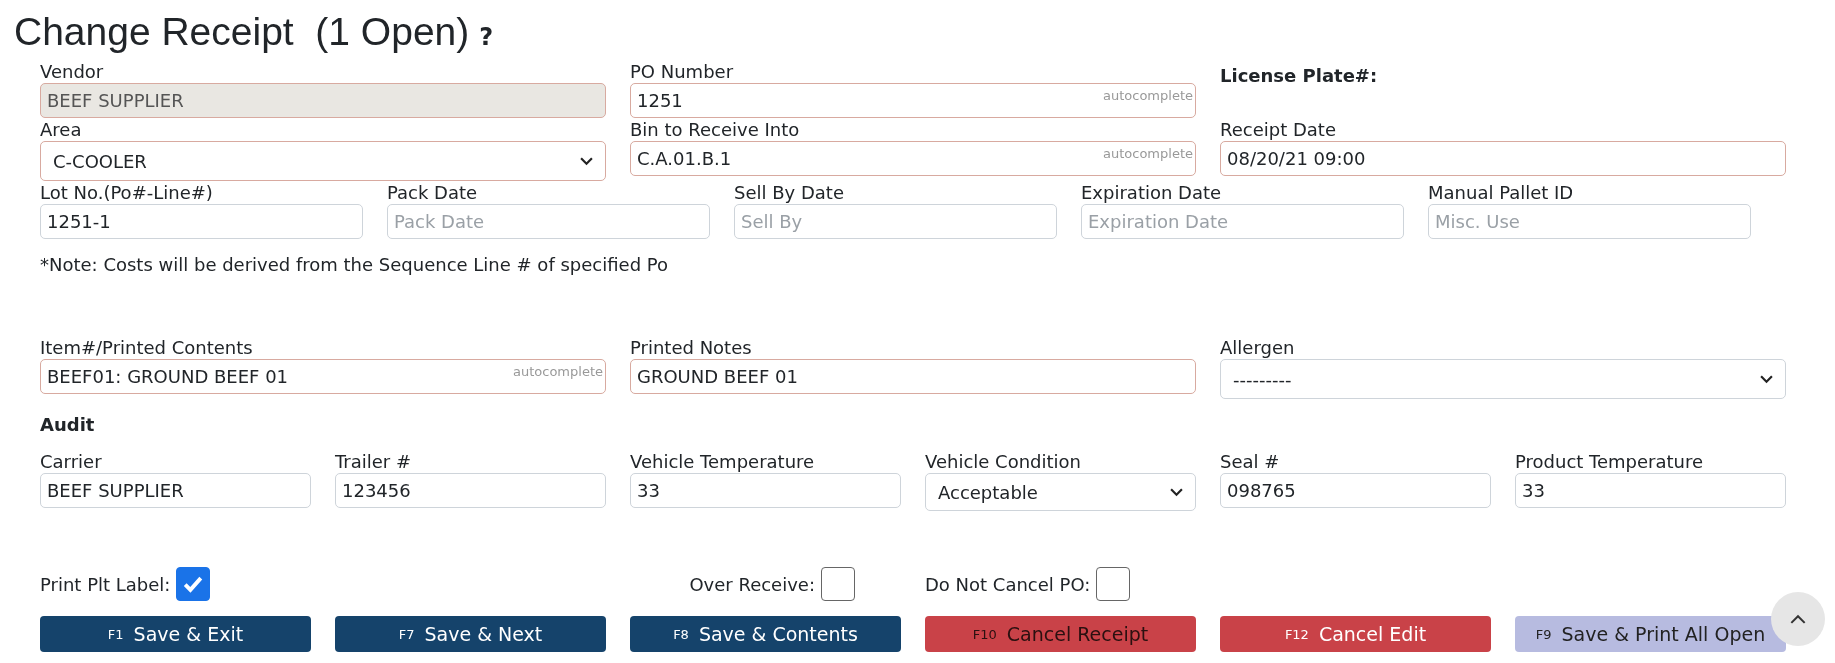  Describe the element at coordinates (354, 264) in the screenshot. I see `note-text: *Note: Costs will be derived from the Sequence Line # of specified Po` at that location.